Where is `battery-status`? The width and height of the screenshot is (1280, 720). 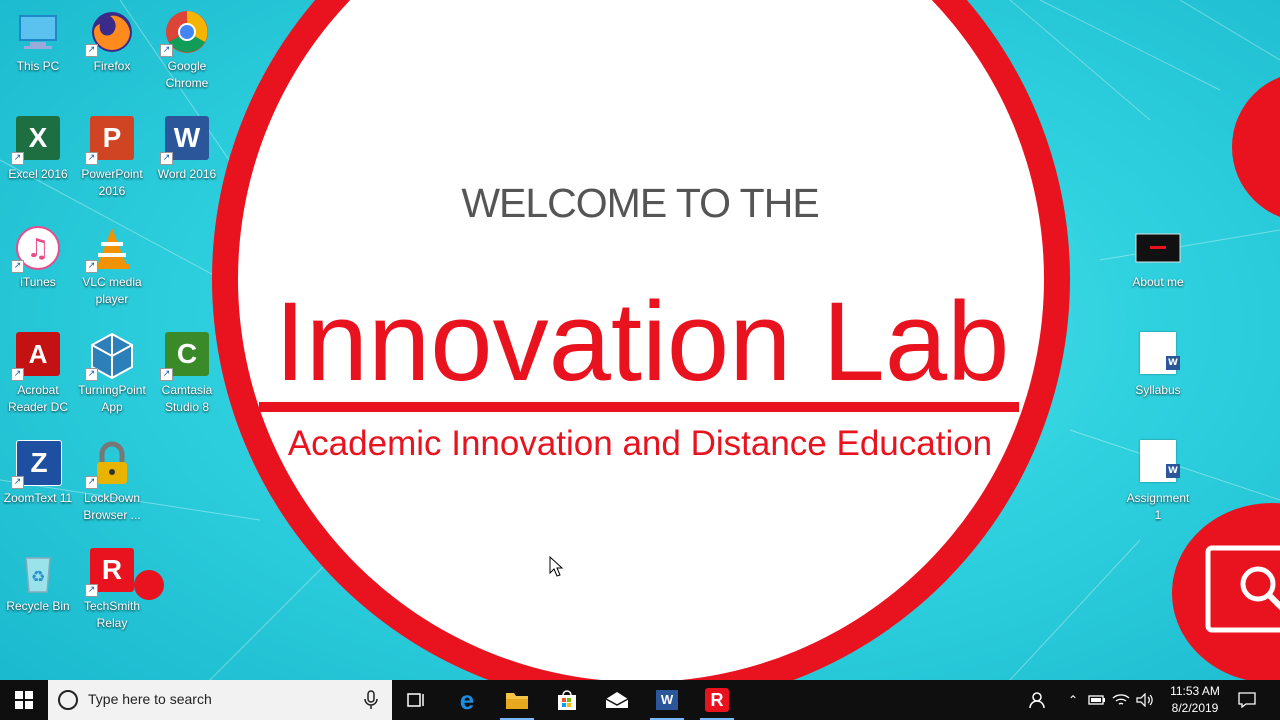
battery-status is located at coordinates (1097, 700).